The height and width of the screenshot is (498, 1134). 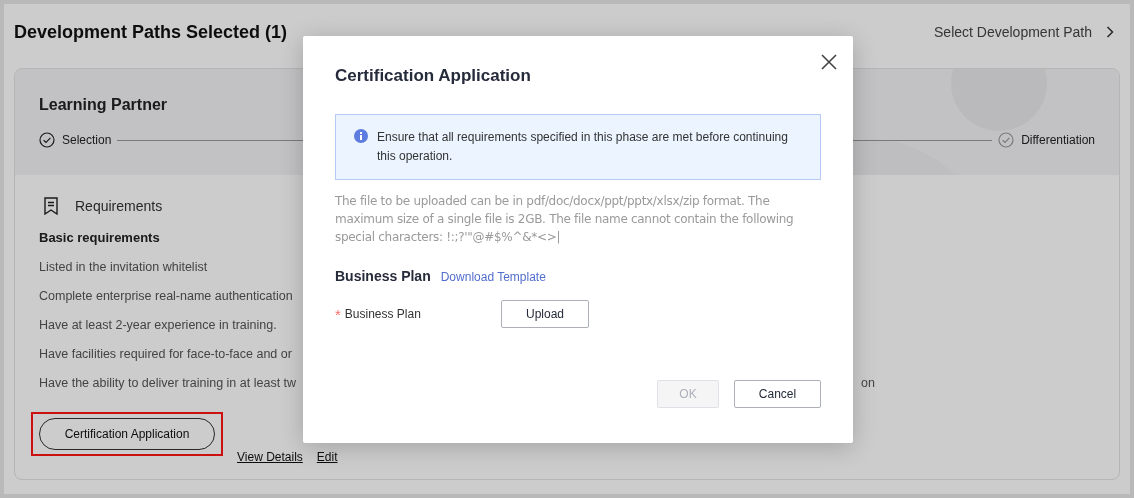 What do you see at coordinates (1110, 32) in the screenshot?
I see `chevron-right-icon` at bounding box center [1110, 32].